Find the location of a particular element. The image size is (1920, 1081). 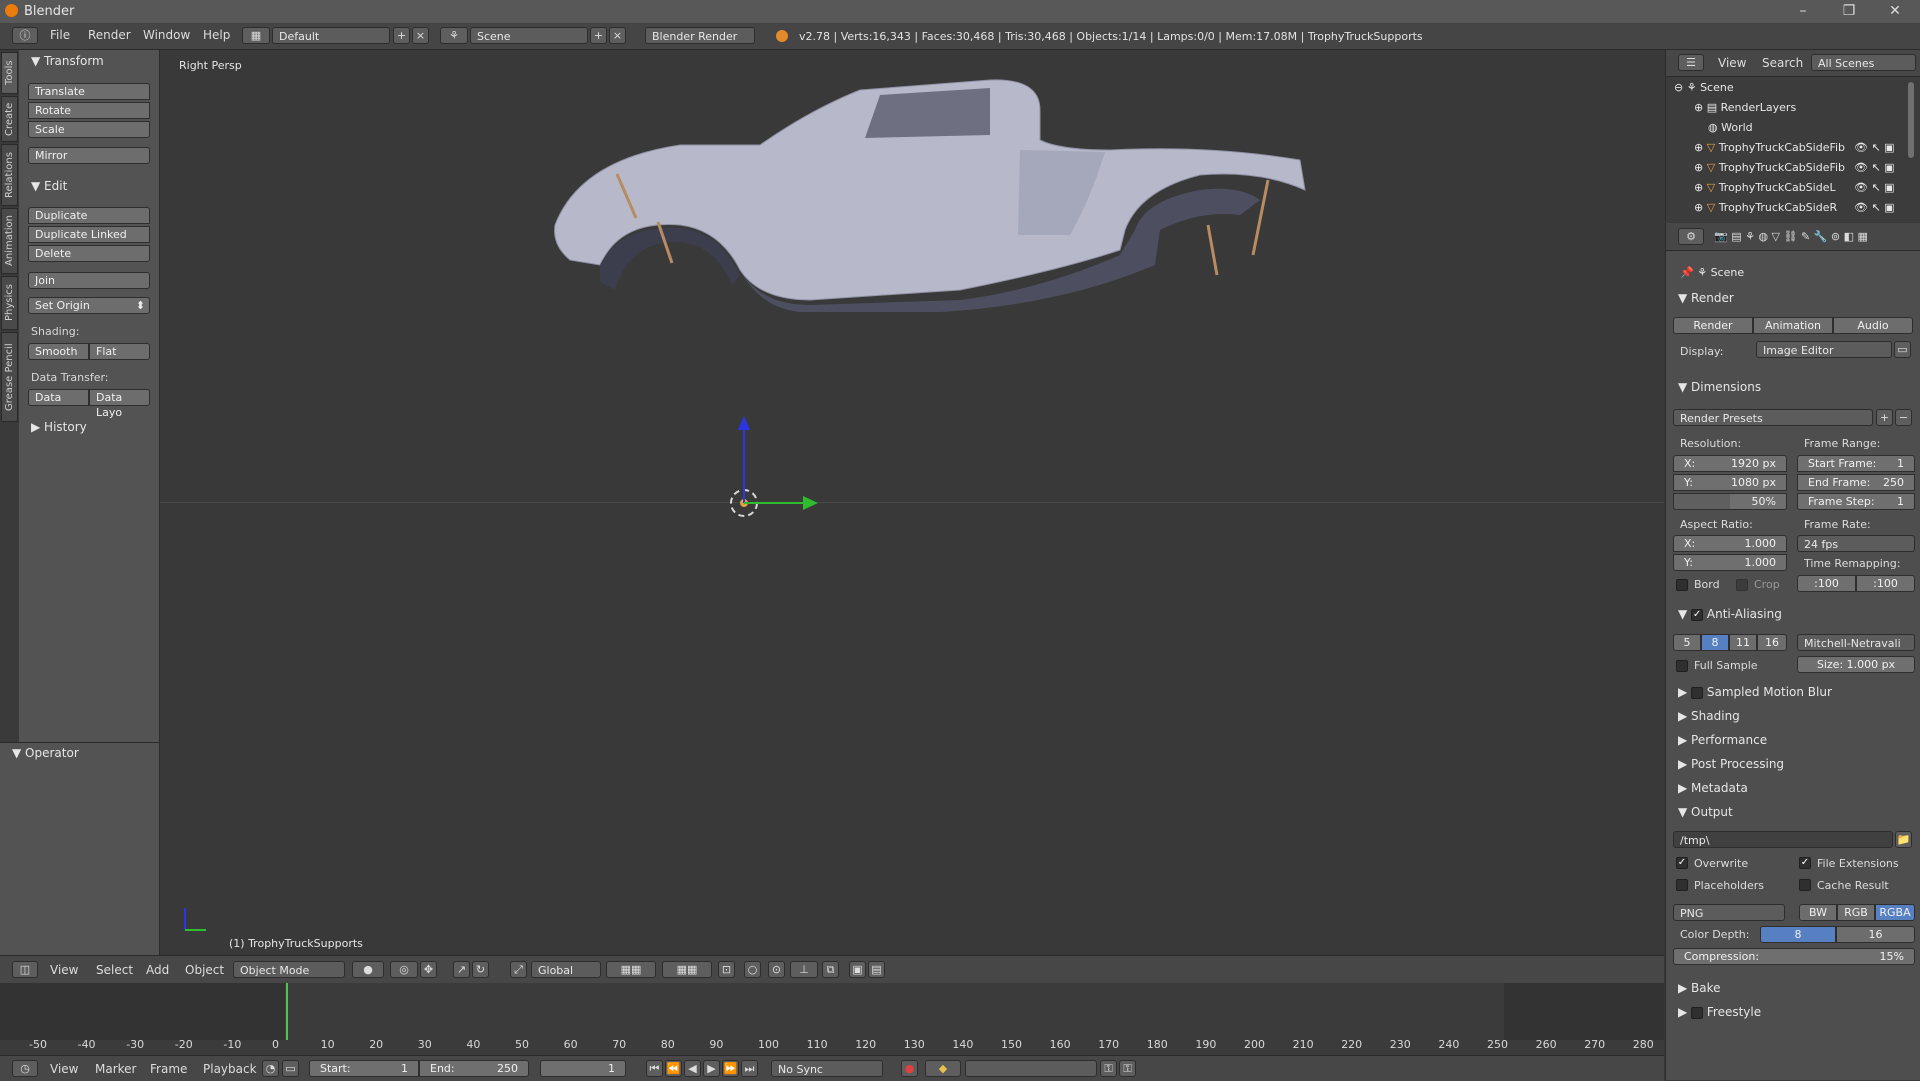

pivot-point-icon: ◎ is located at coordinates (404, 969).